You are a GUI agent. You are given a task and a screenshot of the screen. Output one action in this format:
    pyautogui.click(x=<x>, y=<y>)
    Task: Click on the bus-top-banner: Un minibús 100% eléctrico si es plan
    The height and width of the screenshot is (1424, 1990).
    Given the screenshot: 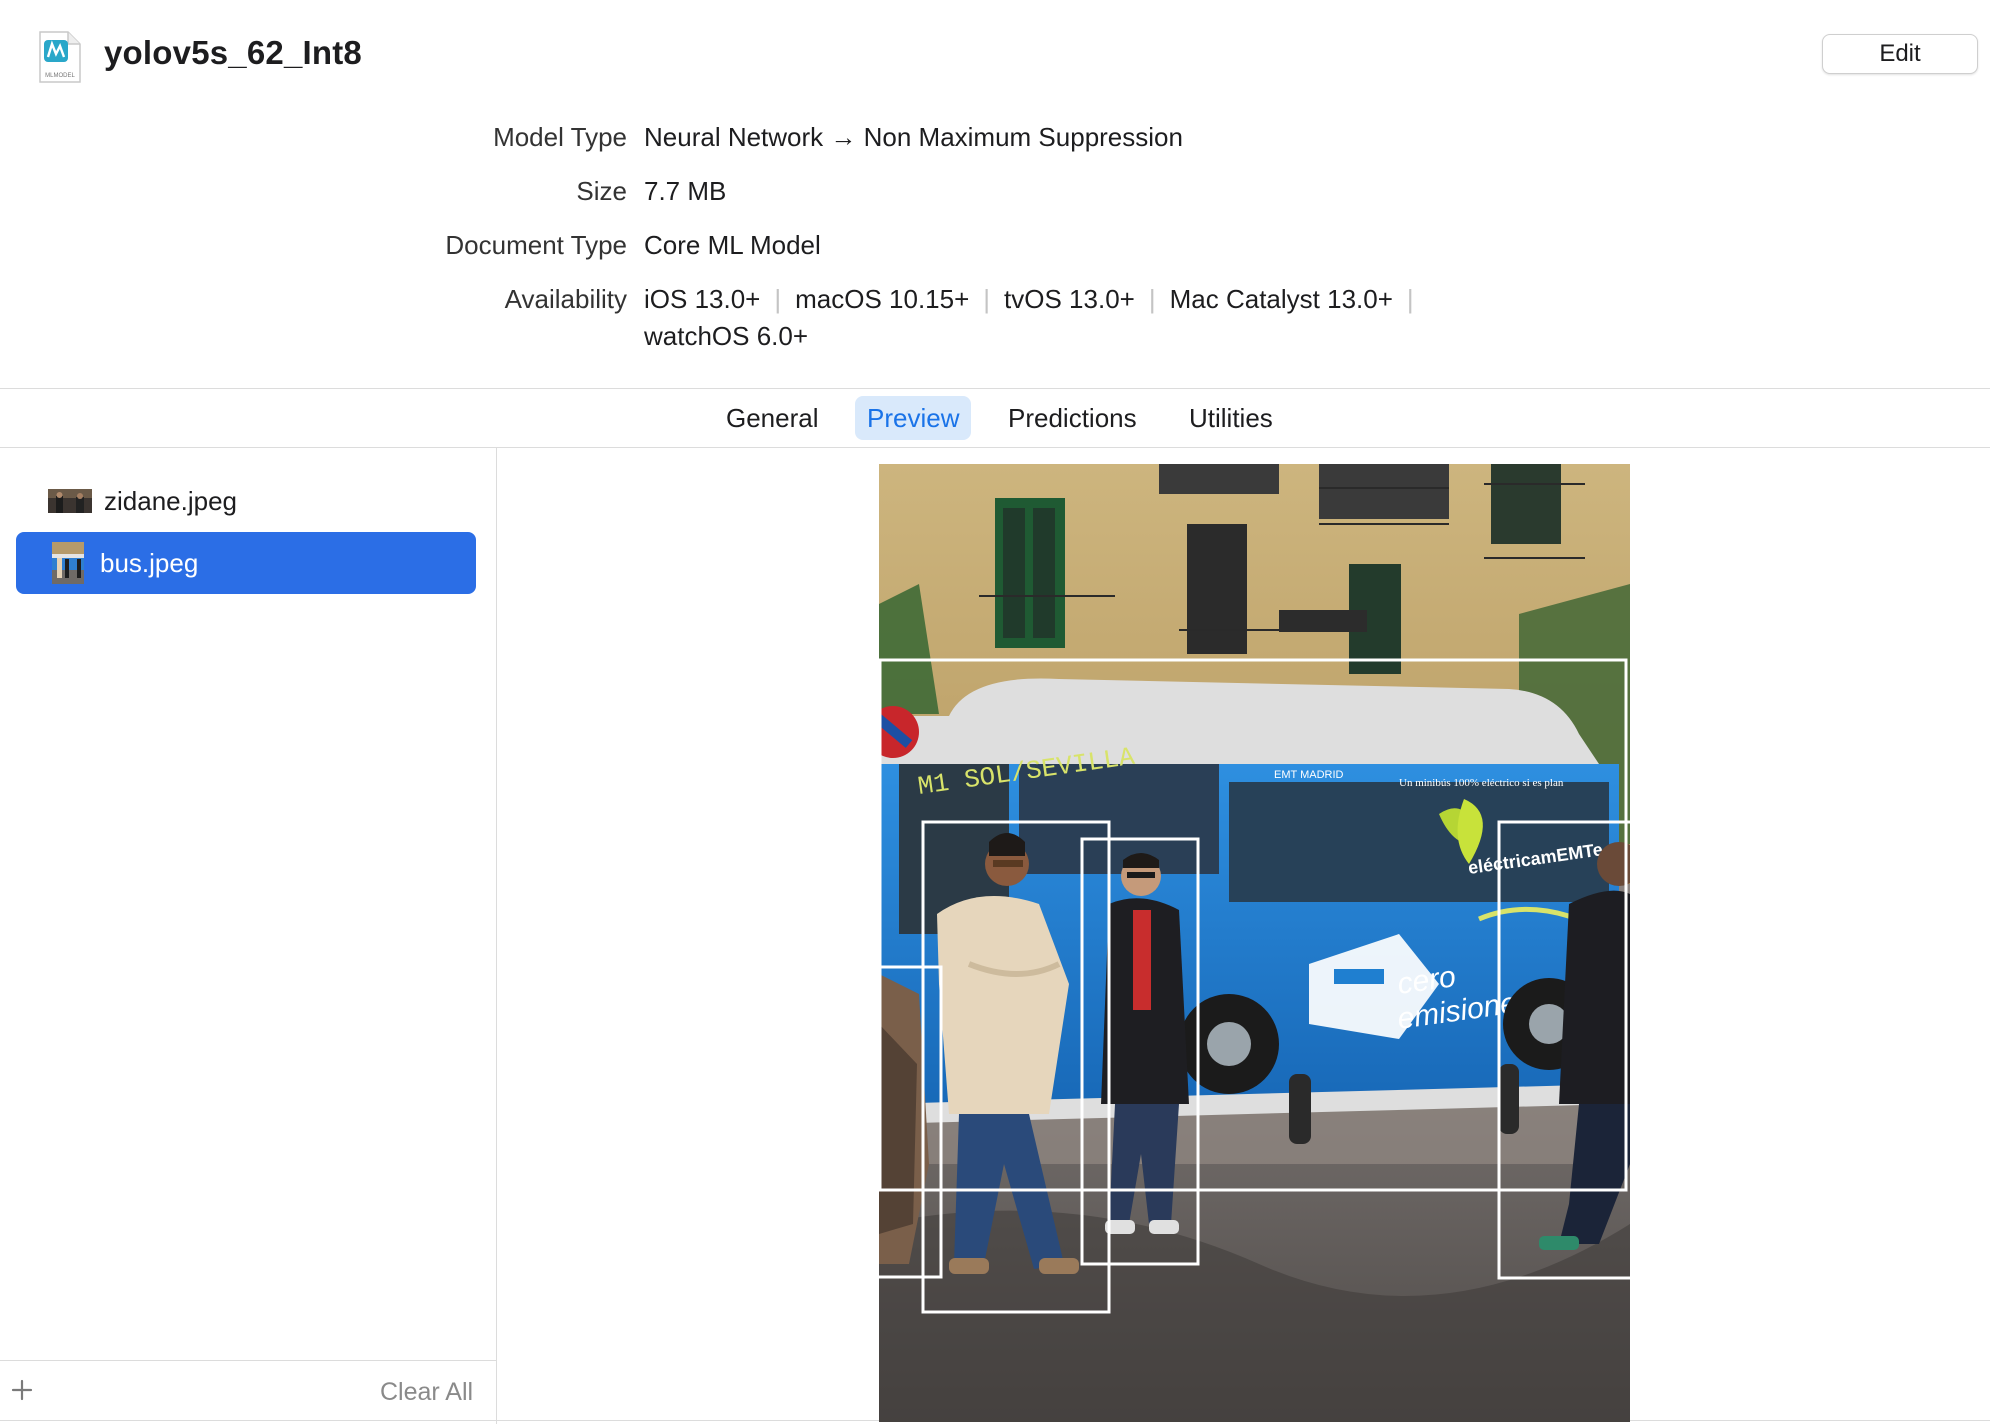 What is the action you would take?
    pyautogui.click(x=1481, y=783)
    